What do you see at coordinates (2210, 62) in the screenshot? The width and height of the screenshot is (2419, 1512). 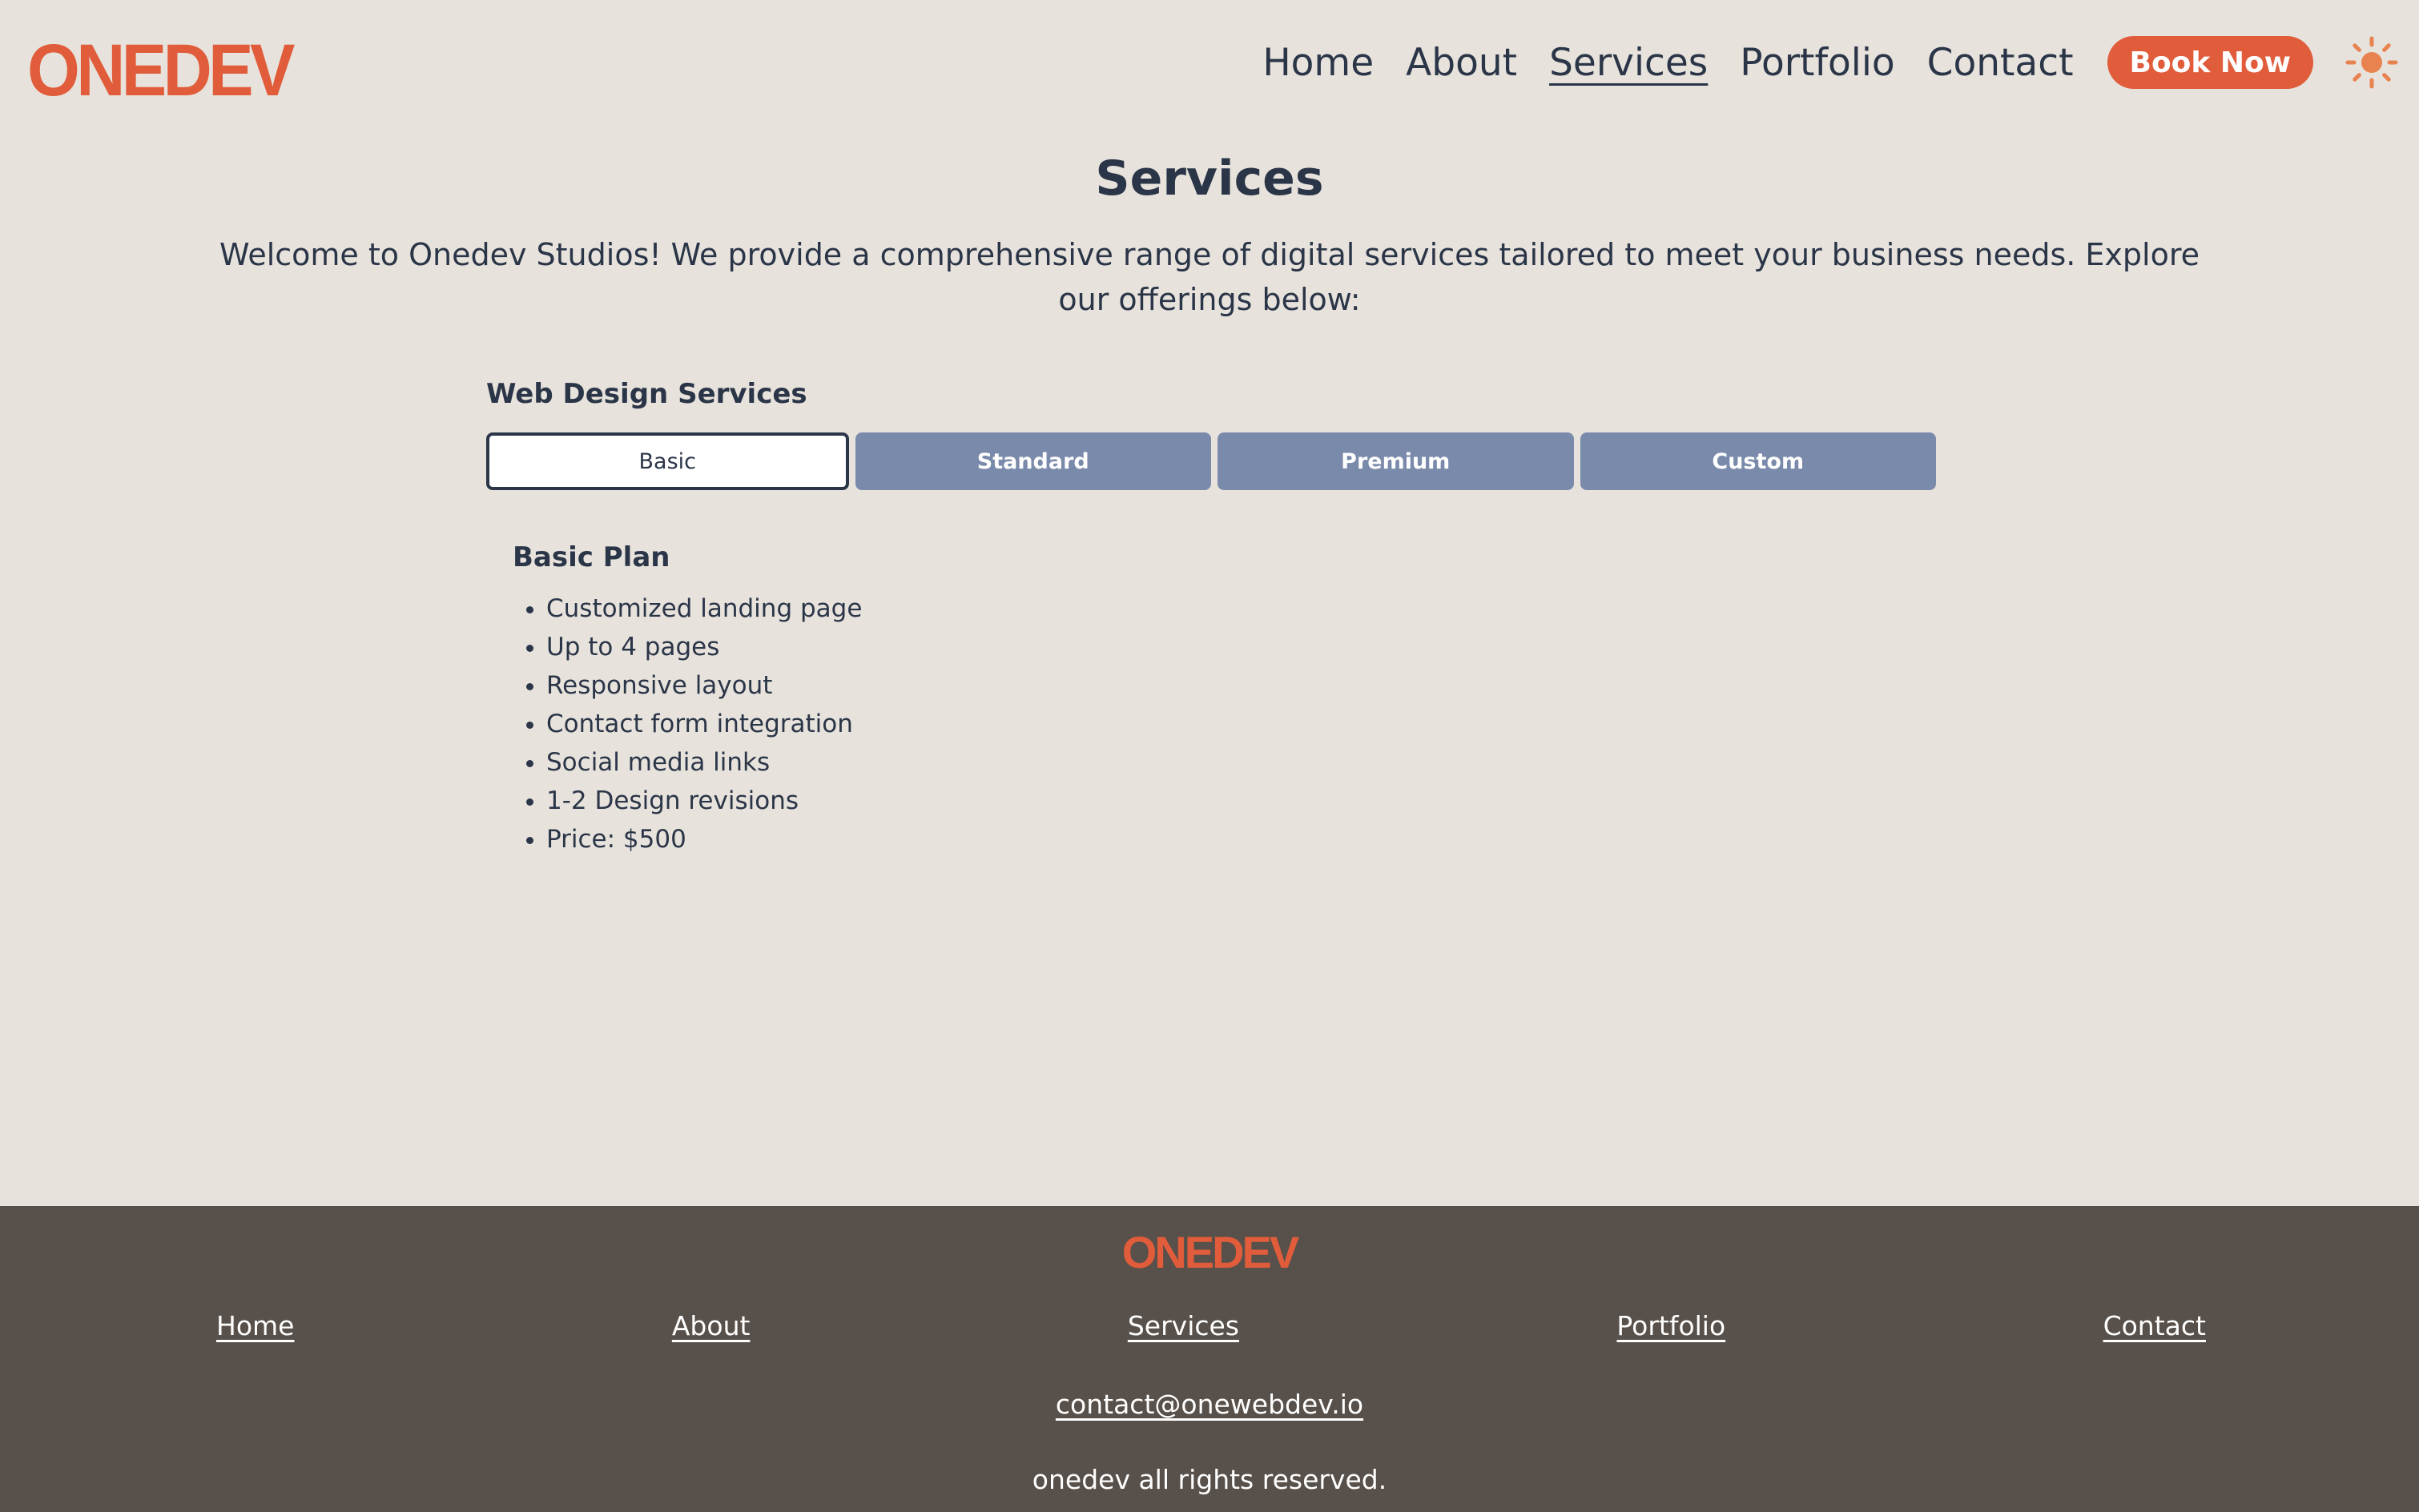 I see `book-now-button: Book Now` at bounding box center [2210, 62].